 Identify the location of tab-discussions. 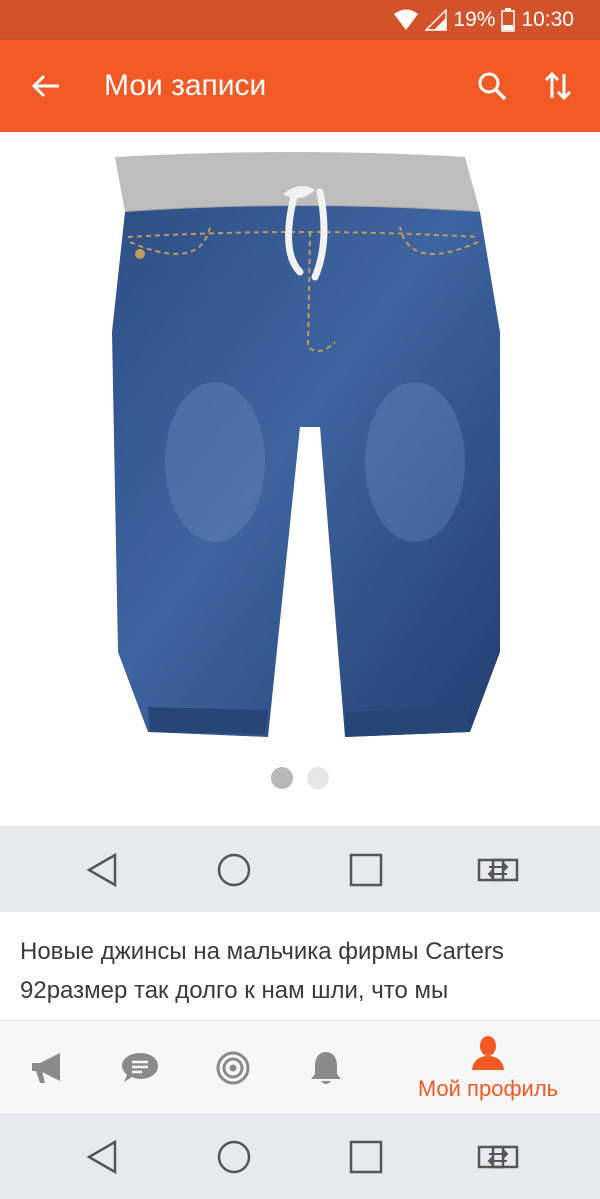
(233, 1068).